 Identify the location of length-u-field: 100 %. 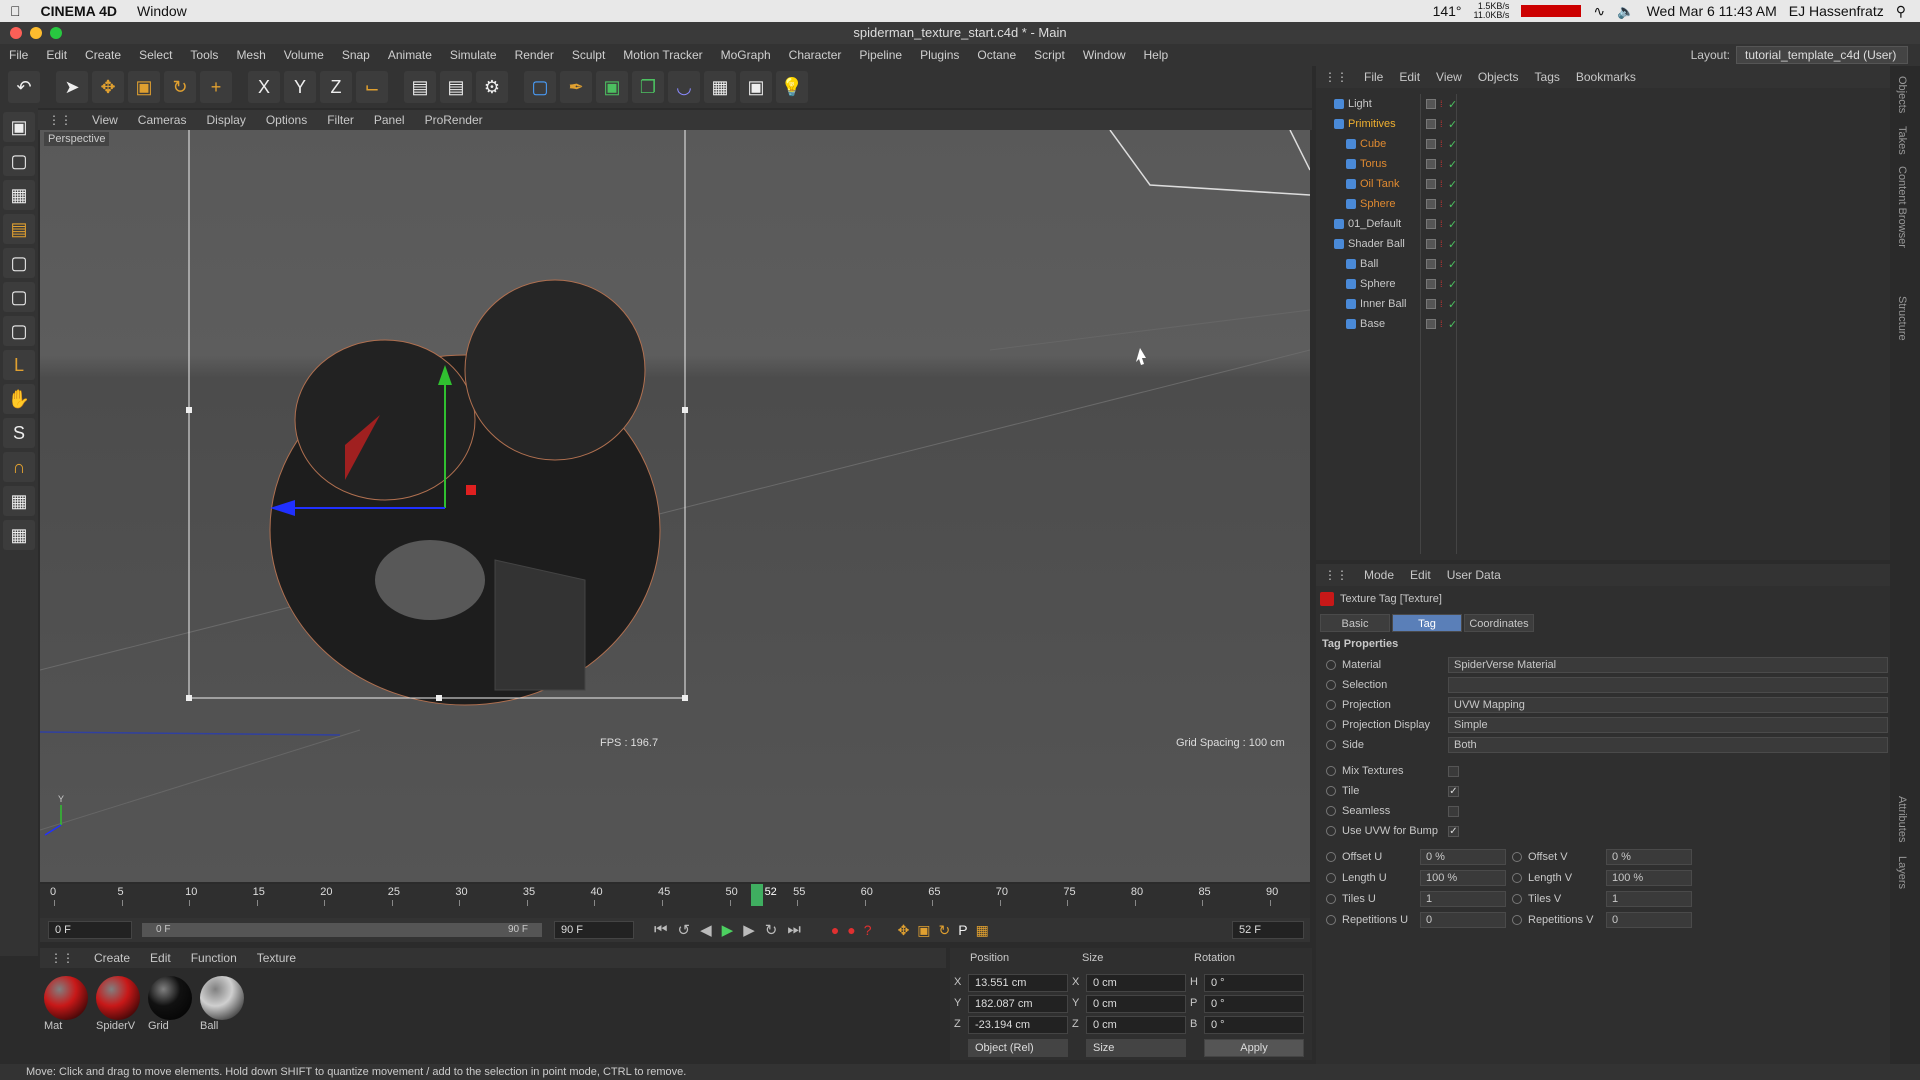
(1463, 878).